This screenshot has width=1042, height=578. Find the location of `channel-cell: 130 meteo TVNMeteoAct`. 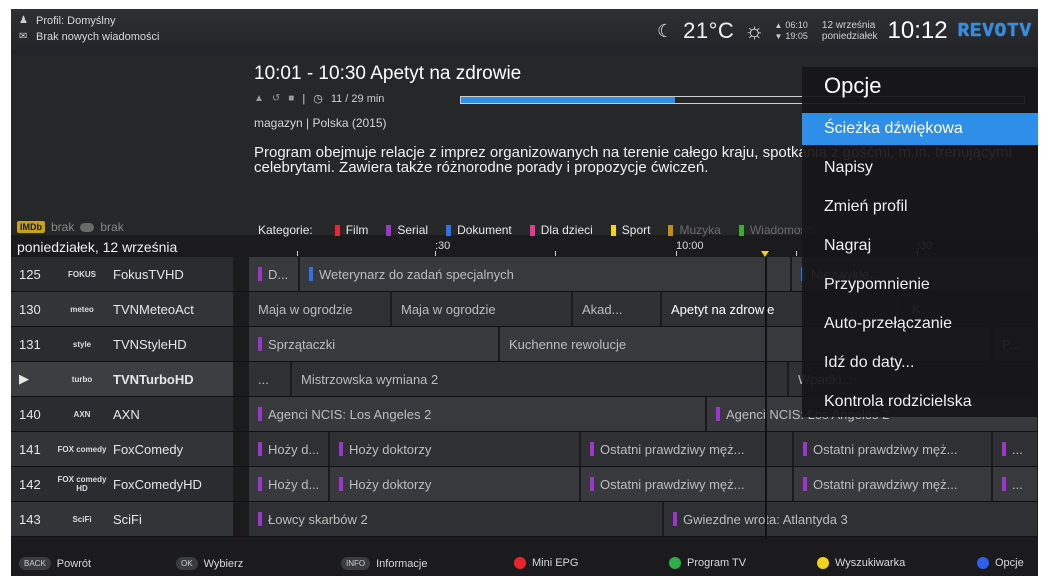

channel-cell: 130 meteo TVNMeteoAct is located at coordinates (122, 309).